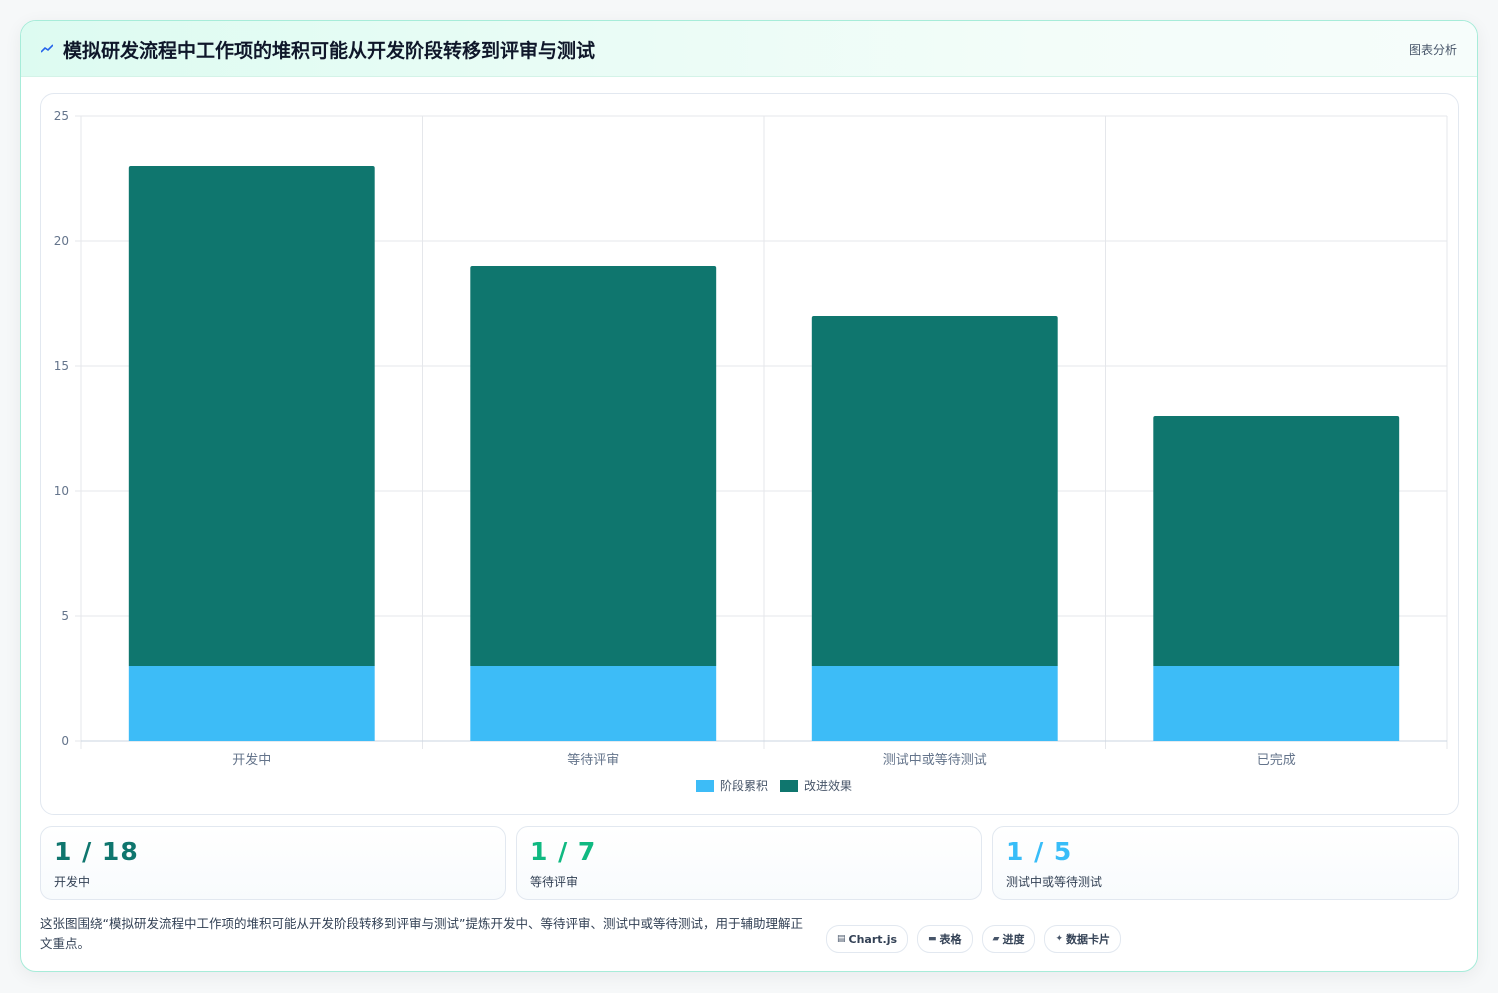  What do you see at coordinates (251, 760) in the screenshot?
I see `x-tick-label: 开发中` at bounding box center [251, 760].